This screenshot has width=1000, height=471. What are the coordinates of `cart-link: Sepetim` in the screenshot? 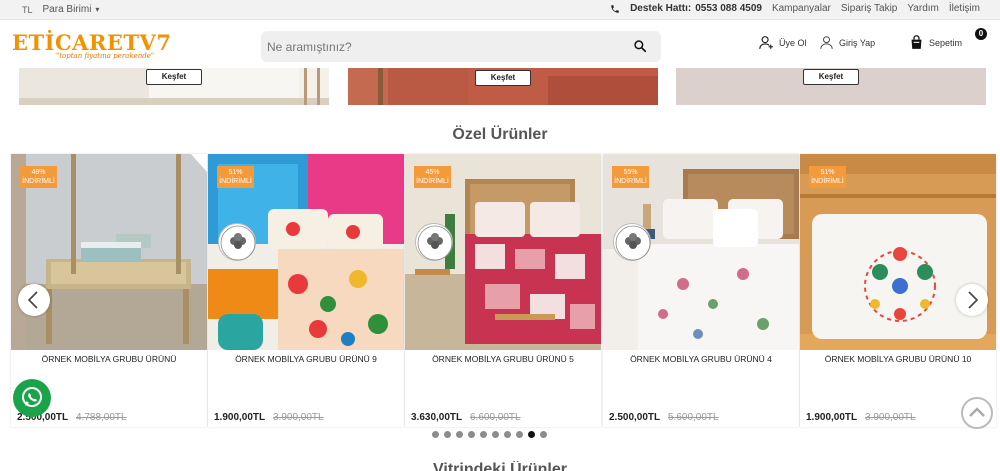 It's located at (935, 42).